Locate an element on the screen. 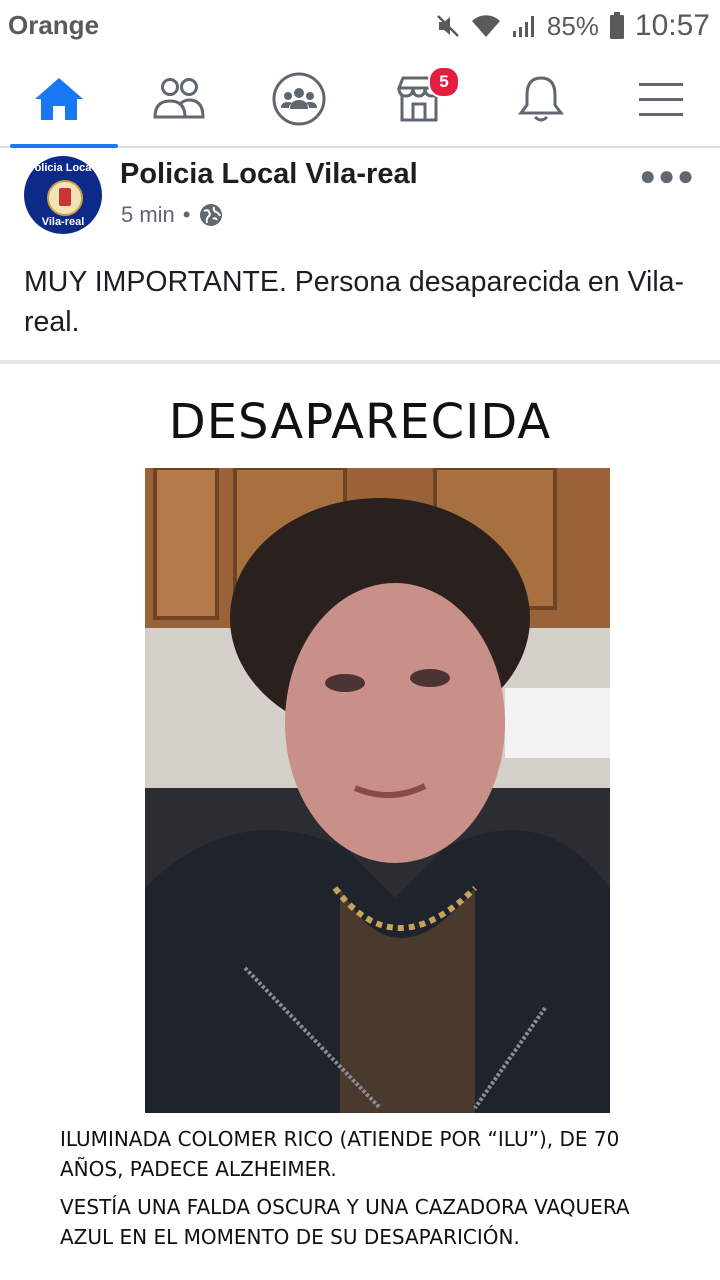  tab-marketplace: 5 is located at coordinates (419, 99).